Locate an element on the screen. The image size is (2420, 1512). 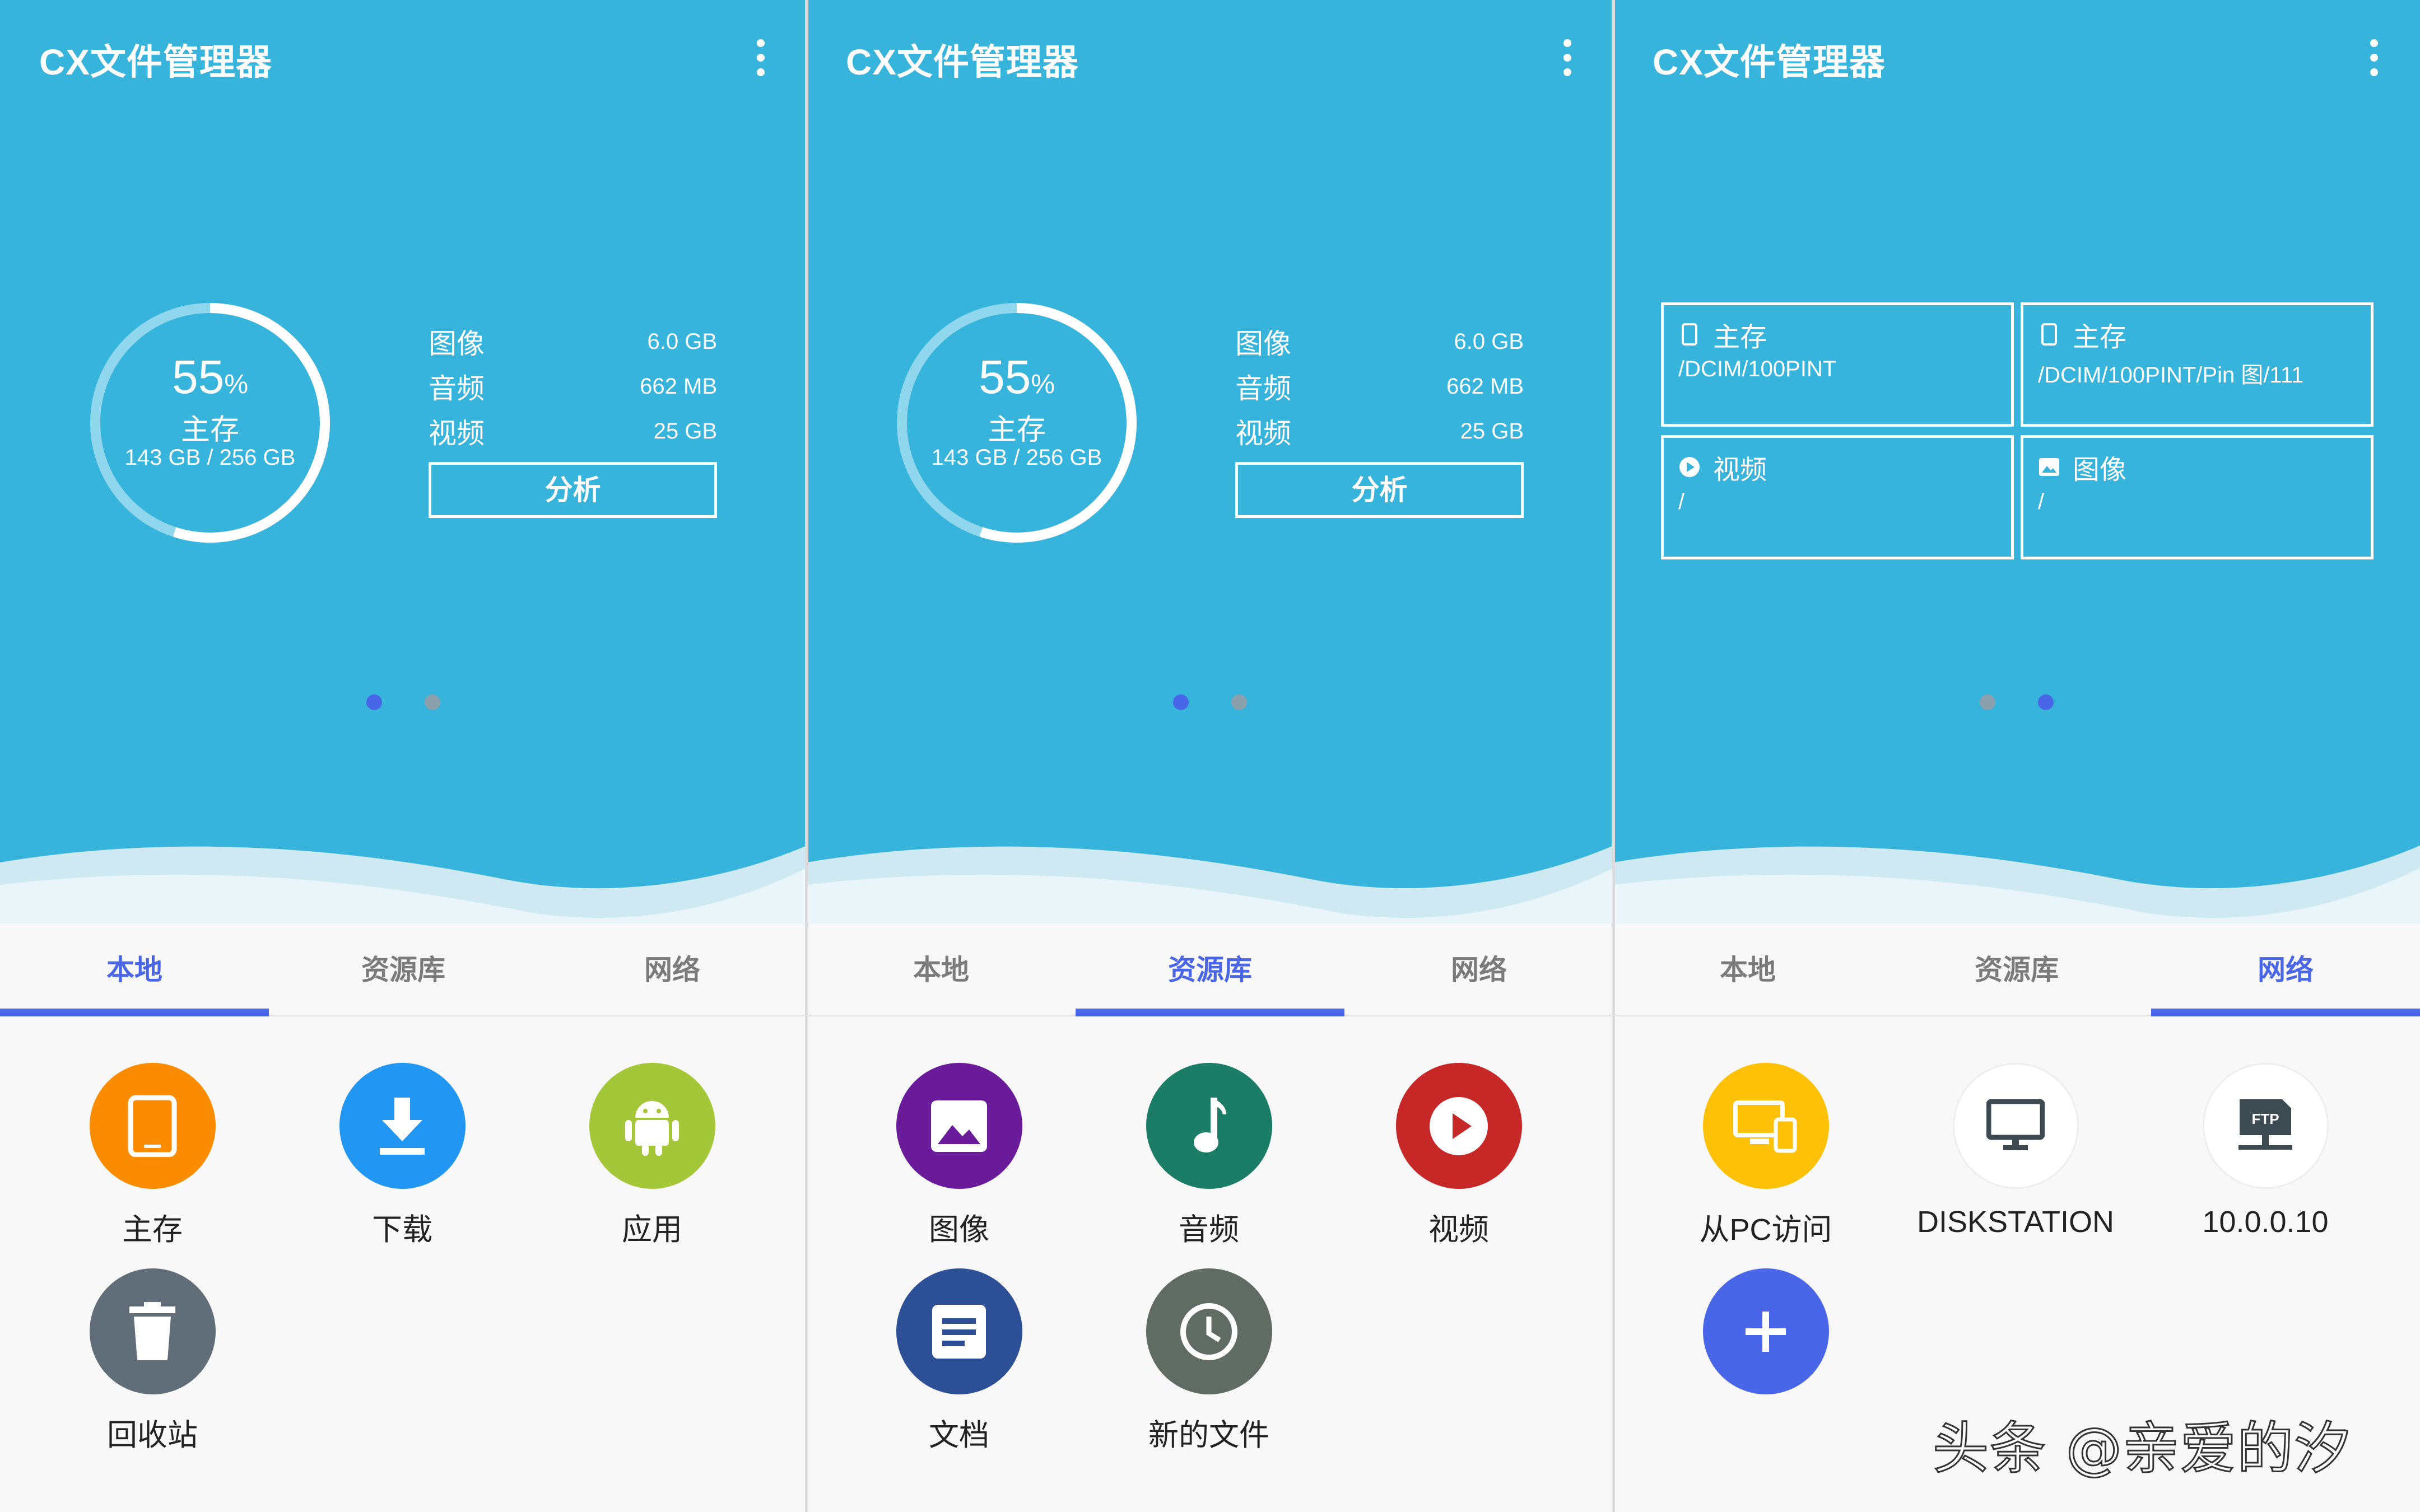
download-circle is located at coordinates (403, 1126).